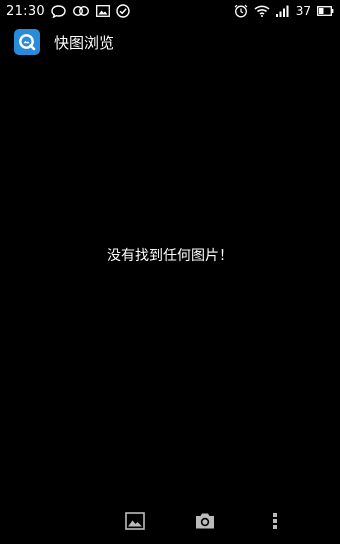  I want to click on bottom-toolbar, so click(170, 523).